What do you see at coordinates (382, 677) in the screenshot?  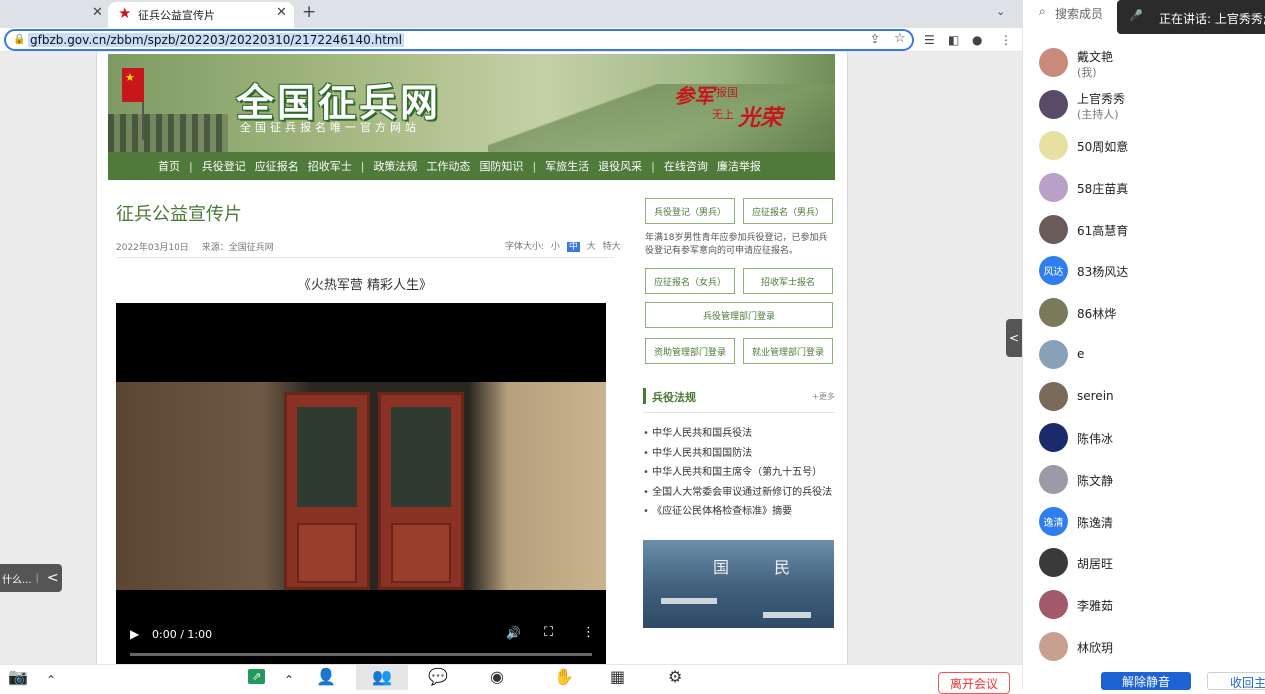 I see `participants-icon: 👥` at bounding box center [382, 677].